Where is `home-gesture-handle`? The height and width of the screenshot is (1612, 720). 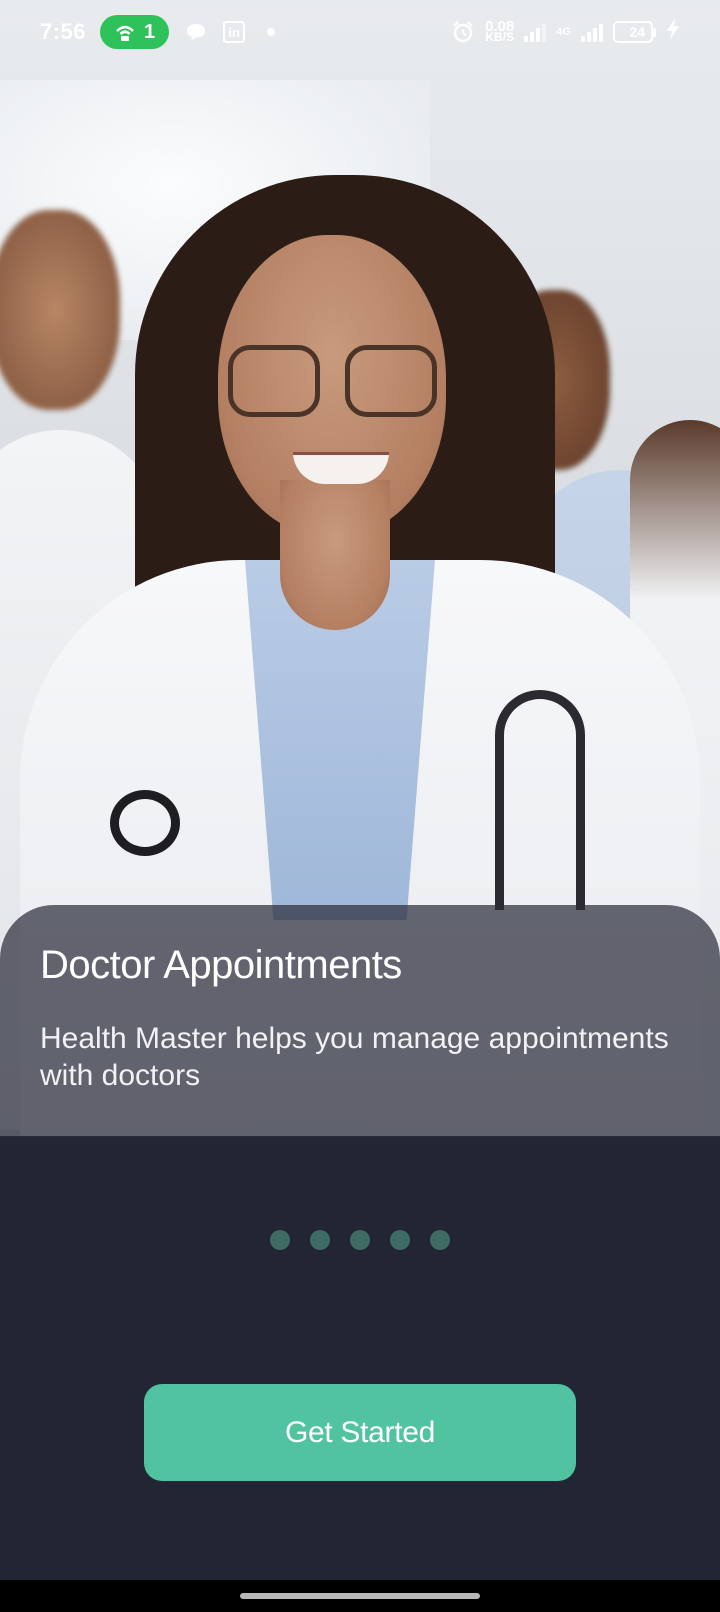
home-gesture-handle is located at coordinates (360, 1596).